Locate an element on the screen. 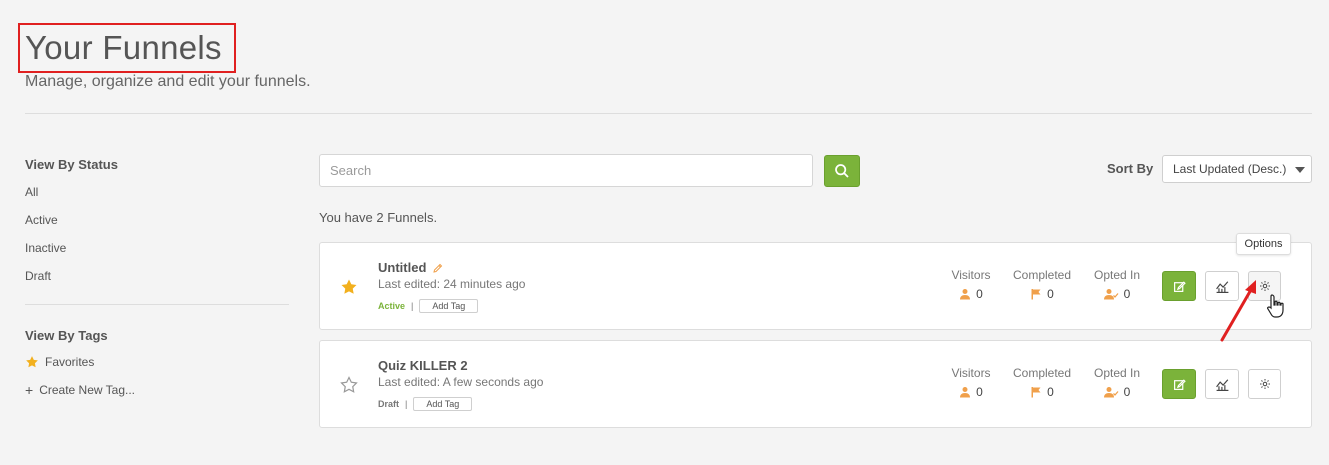  funnel-name: Untitled is located at coordinates (411, 267).